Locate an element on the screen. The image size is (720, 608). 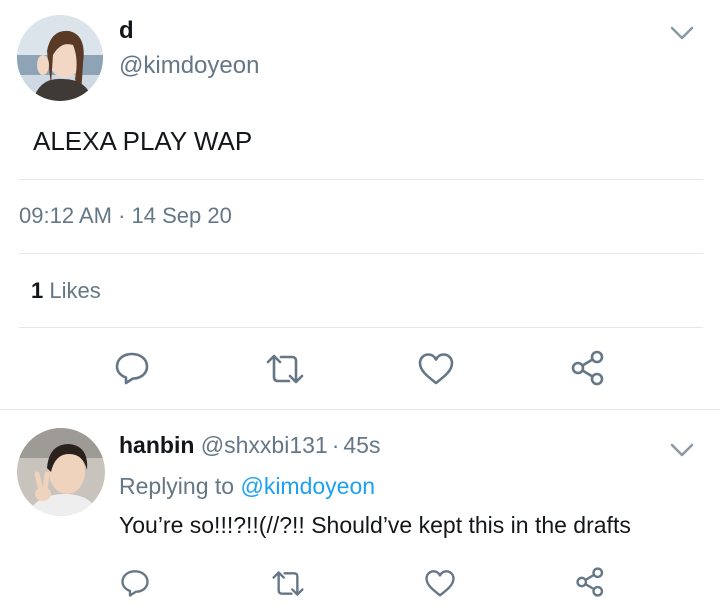
reply-handle: @shxxbi131 is located at coordinates (264, 445).